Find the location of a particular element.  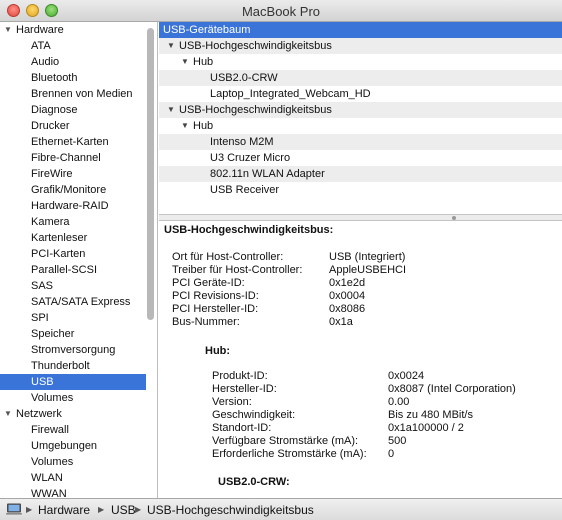

hub-title: Hub: is located at coordinates (218, 351).